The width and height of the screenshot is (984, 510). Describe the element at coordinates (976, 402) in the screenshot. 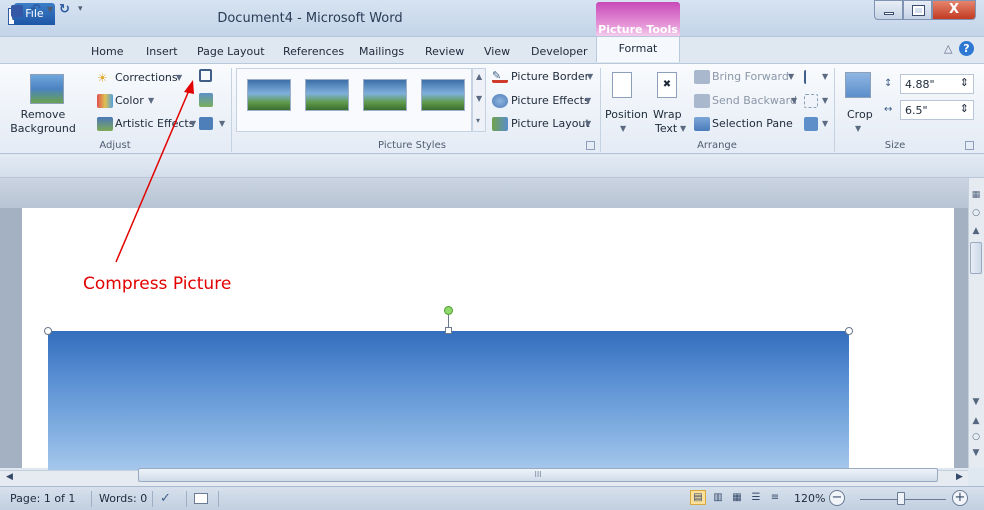

I see `scroll-down-icon: ▼` at that location.